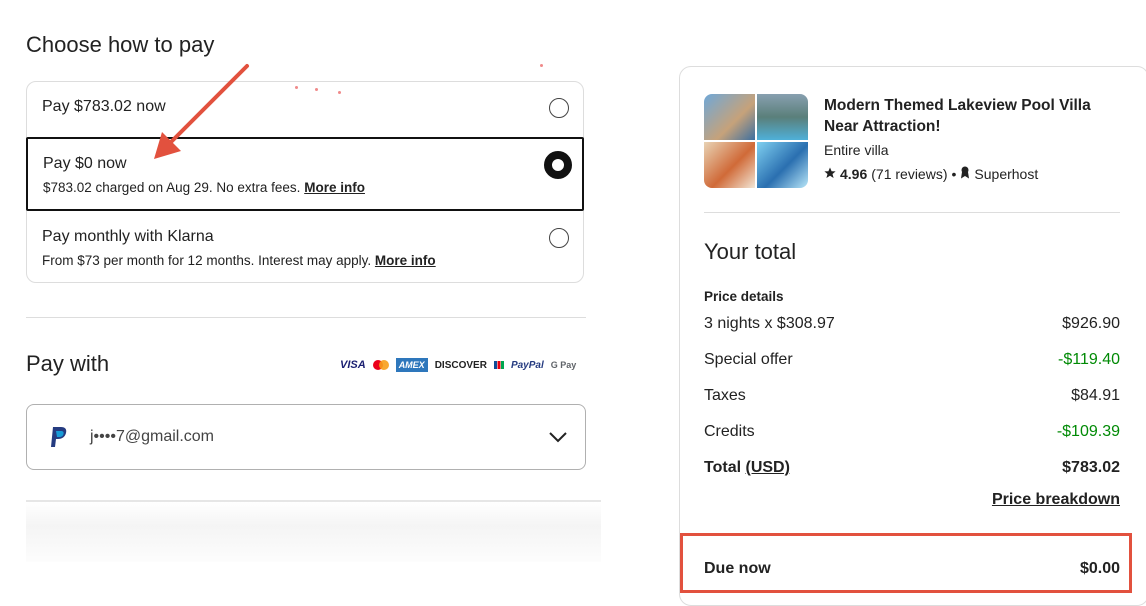 The height and width of the screenshot is (606, 1146). What do you see at coordinates (854, 174) in the screenshot?
I see `rating-value: 4.96` at bounding box center [854, 174].